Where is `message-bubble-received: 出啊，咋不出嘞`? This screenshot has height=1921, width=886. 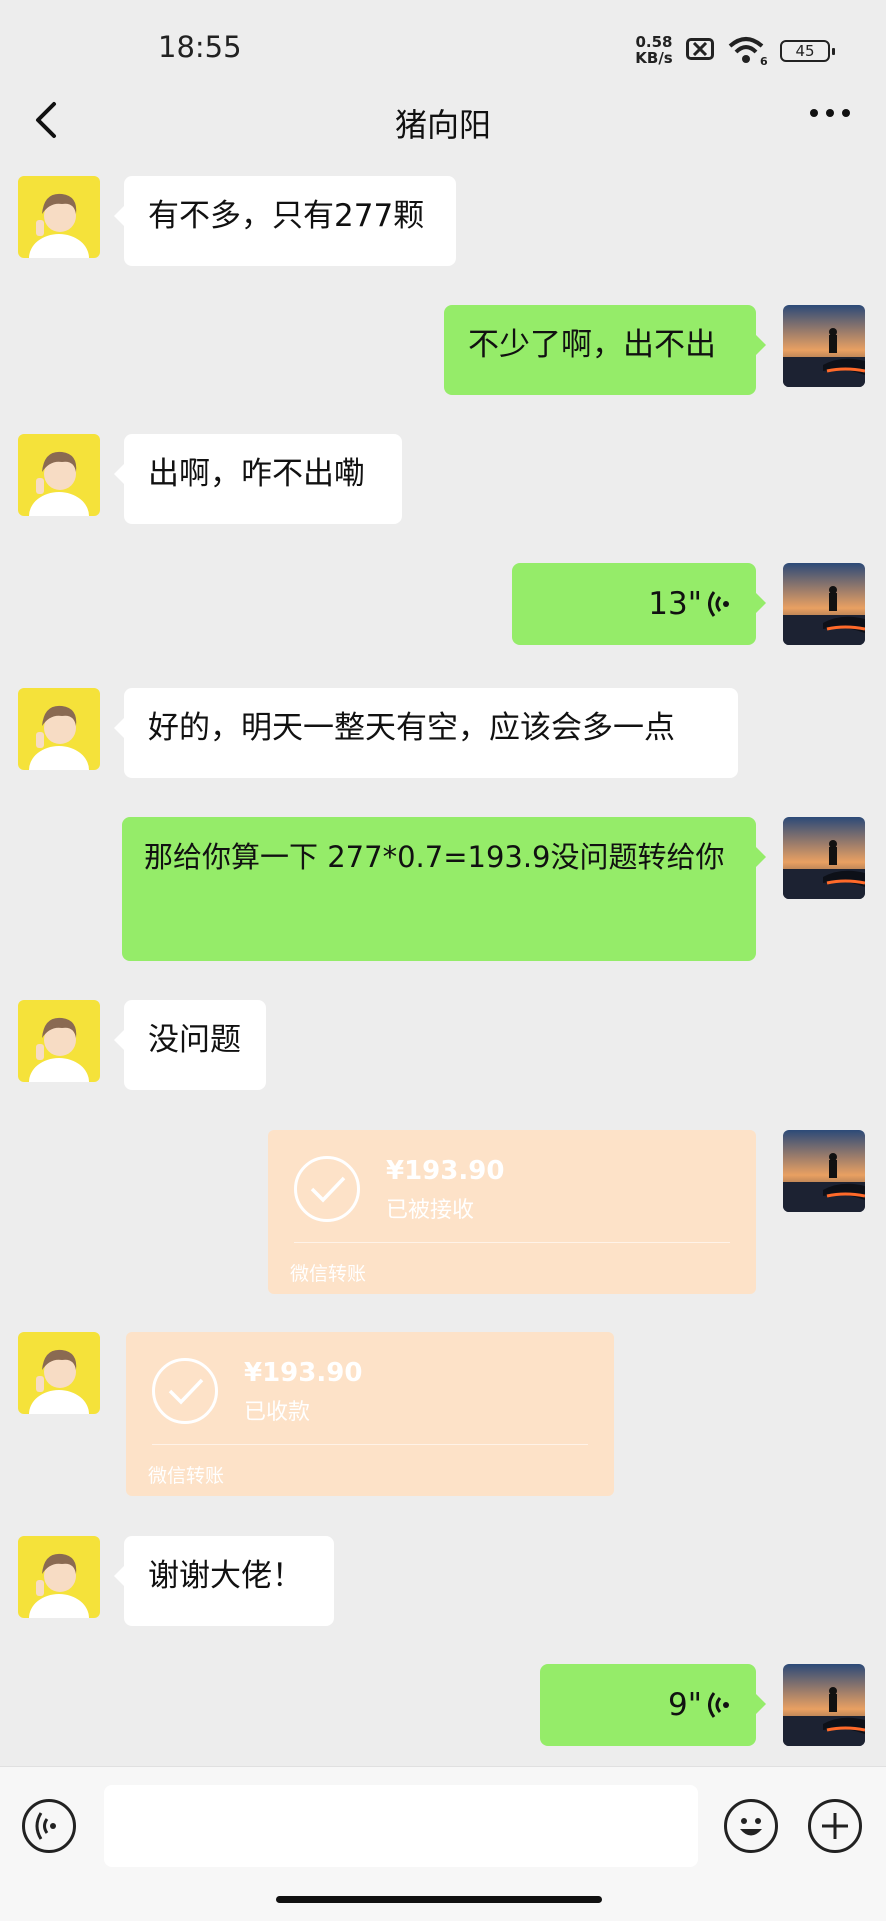 message-bubble-received: 出啊，咋不出嘞 is located at coordinates (258, 479).